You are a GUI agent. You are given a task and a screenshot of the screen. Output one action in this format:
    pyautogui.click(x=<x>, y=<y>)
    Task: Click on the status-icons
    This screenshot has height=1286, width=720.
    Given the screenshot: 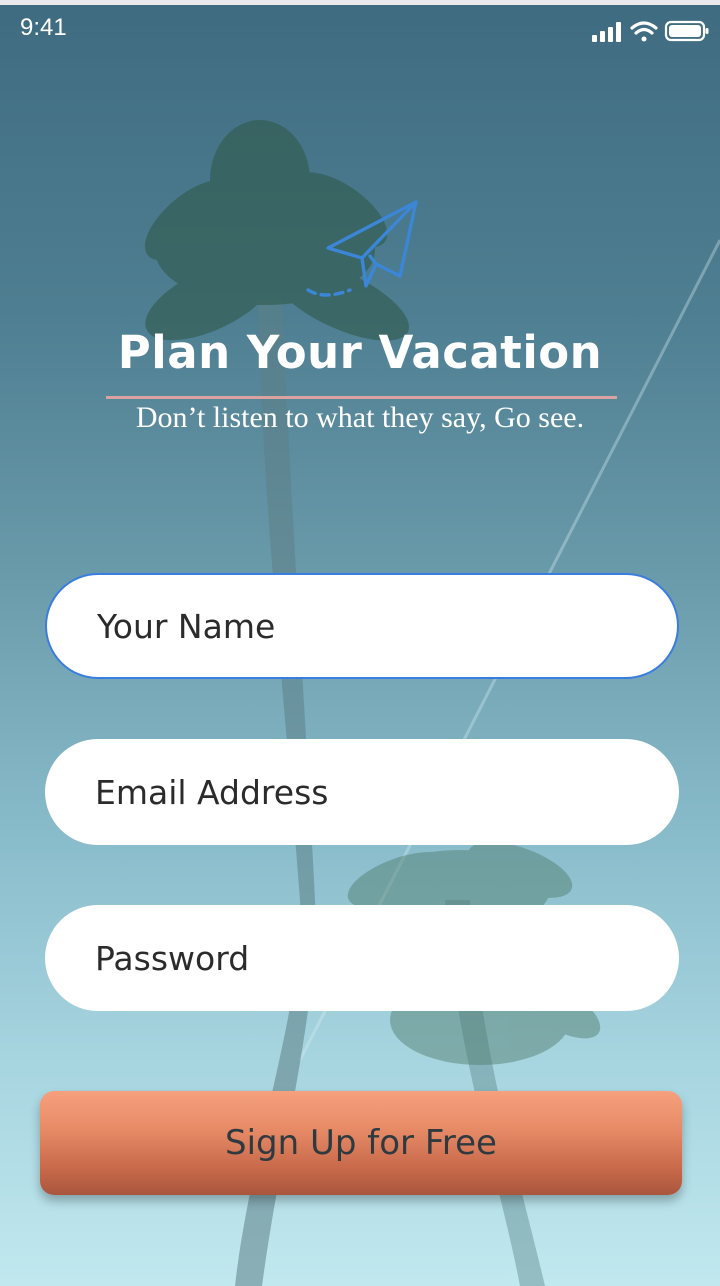 What is the action you would take?
    pyautogui.click(x=650, y=31)
    